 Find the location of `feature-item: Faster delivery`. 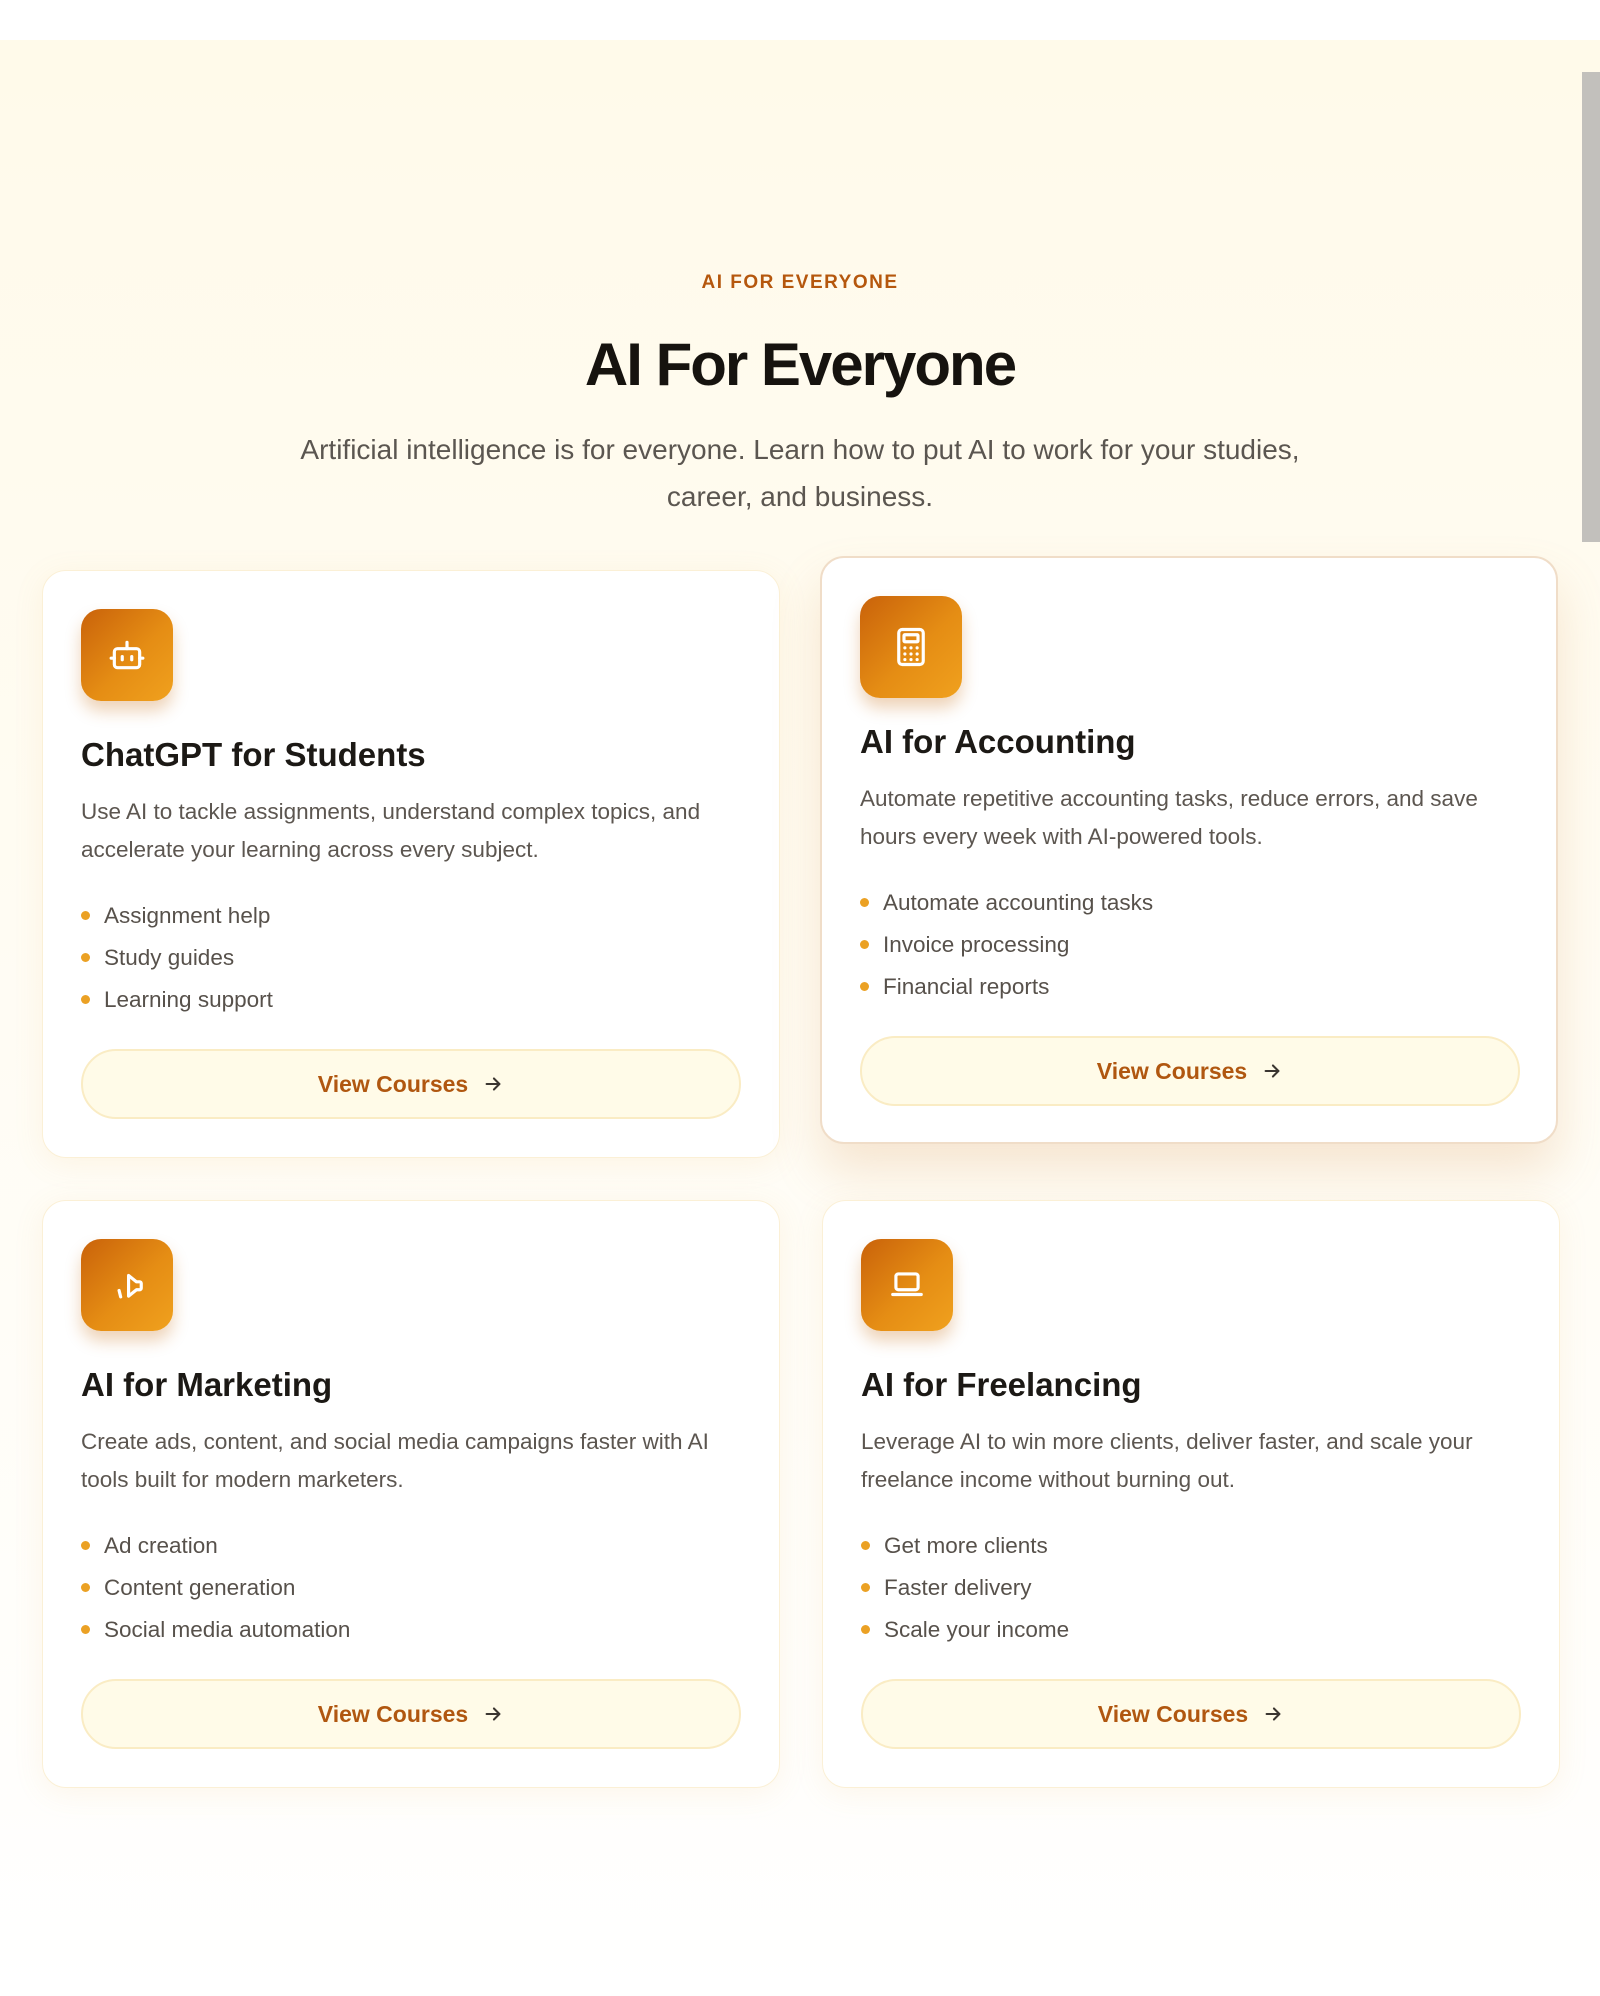

feature-item: Faster delivery is located at coordinates (965, 1588).